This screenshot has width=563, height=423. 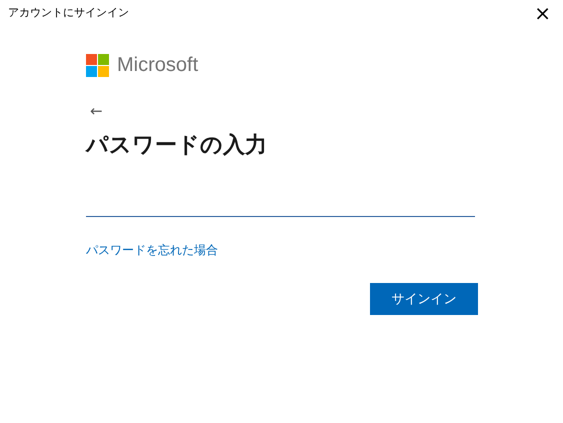 What do you see at coordinates (152, 250) in the screenshot?
I see `forgot-password-link: パスワードを忘れた場合` at bounding box center [152, 250].